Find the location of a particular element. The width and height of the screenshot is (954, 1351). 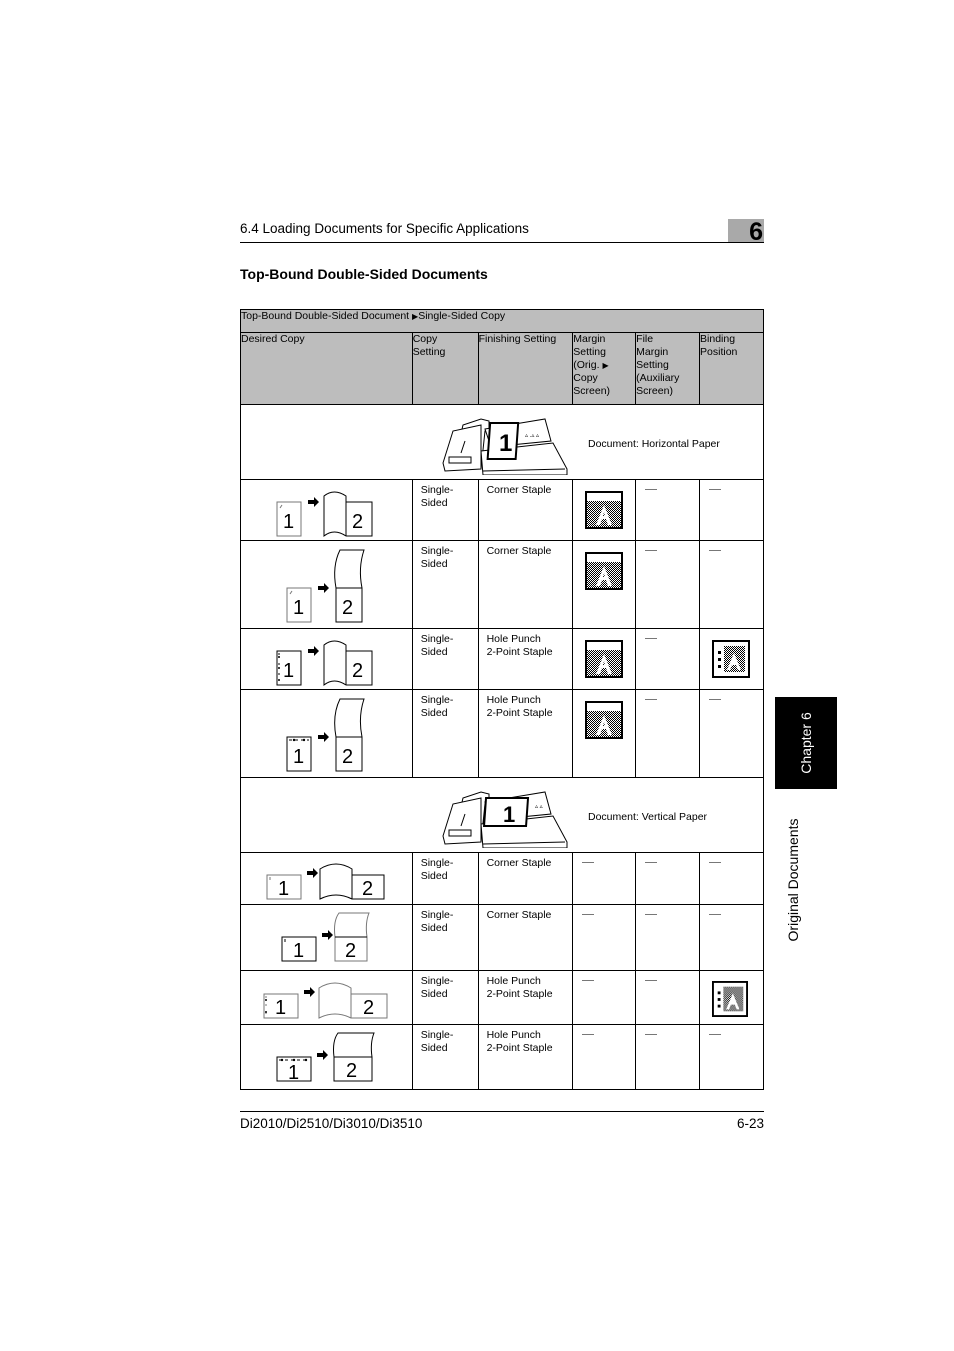

chapter-tab-label: Chapter 6 is located at coordinates (806, 743).